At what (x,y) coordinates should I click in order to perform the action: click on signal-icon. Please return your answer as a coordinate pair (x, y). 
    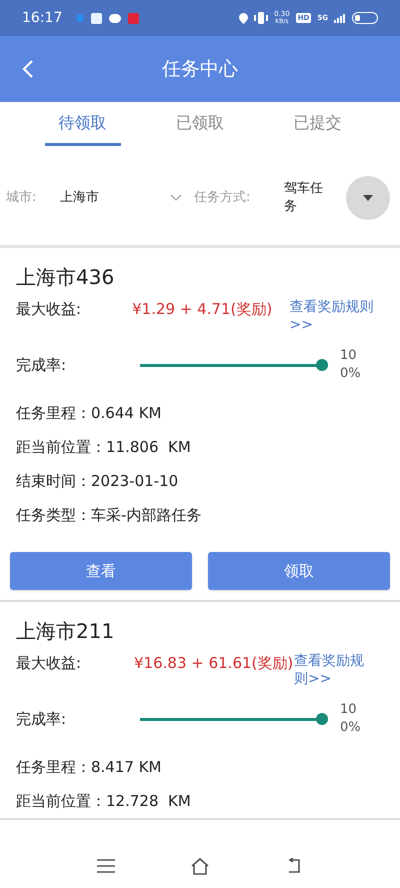
    Looking at the image, I should click on (340, 18).